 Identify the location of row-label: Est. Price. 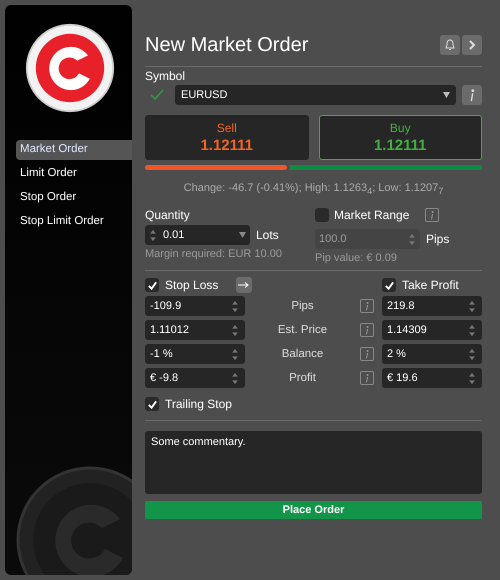
(302, 330).